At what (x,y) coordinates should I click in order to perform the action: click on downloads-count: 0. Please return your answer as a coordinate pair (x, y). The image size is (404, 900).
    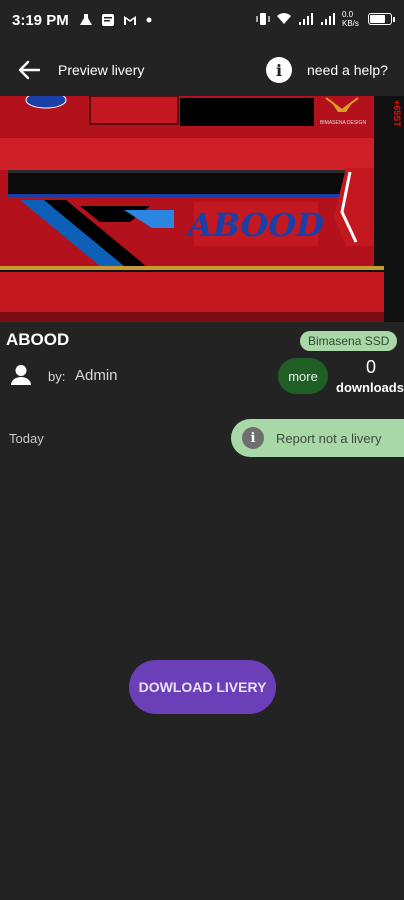
    Looking at the image, I should click on (370, 367).